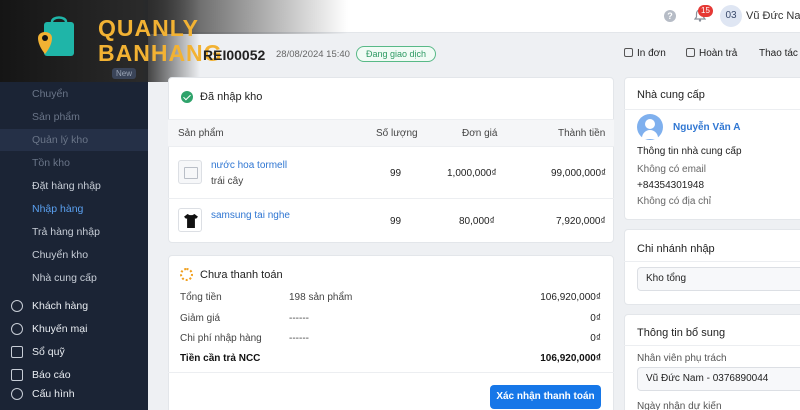 This screenshot has width=800, height=410. I want to click on status-badge: Đang giao dịch, so click(396, 54).